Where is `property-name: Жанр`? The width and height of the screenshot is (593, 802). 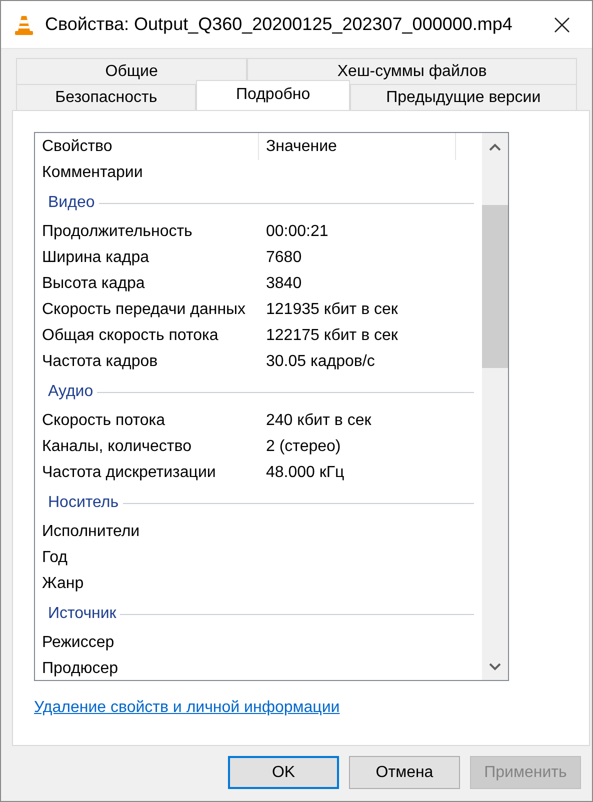
property-name: Жанр is located at coordinates (63, 584).